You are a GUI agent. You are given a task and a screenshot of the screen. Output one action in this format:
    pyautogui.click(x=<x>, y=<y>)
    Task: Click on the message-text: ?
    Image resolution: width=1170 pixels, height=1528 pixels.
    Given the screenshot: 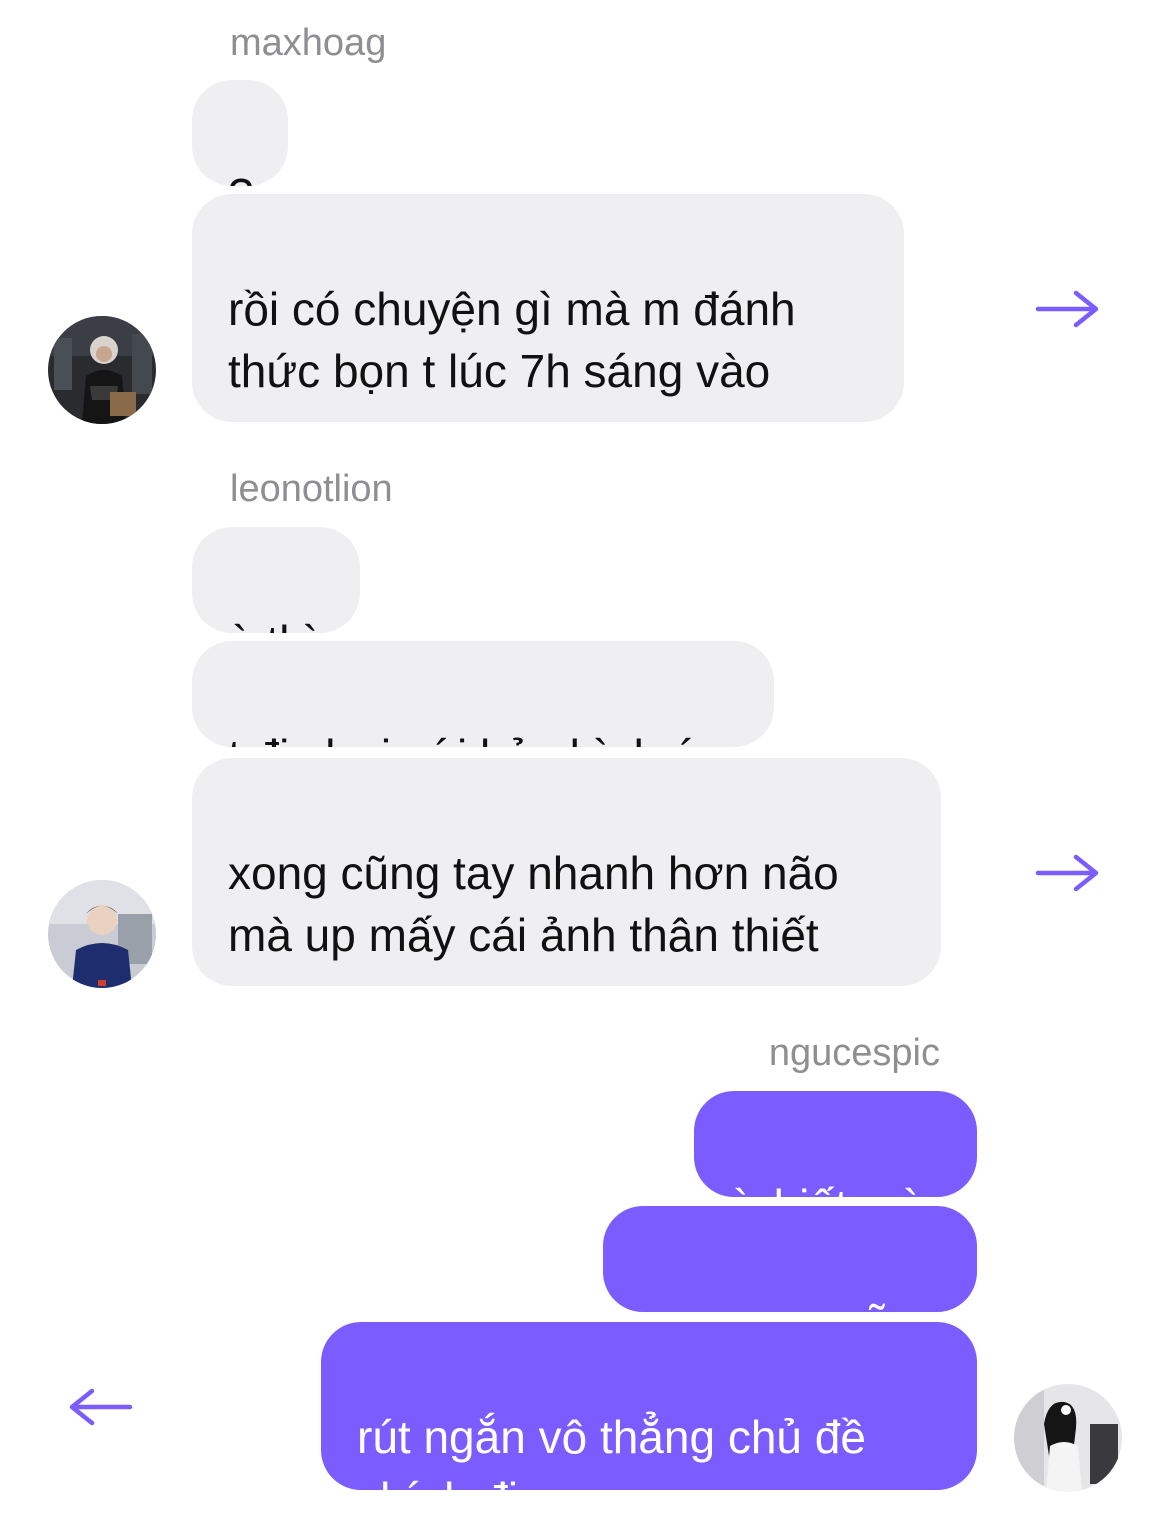 What is the action you would take?
    pyautogui.click(x=241, y=177)
    